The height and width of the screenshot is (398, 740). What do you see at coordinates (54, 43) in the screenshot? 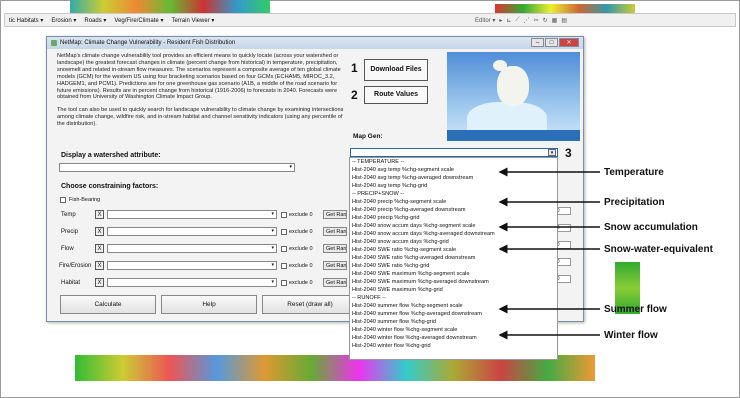
I see `app-icon` at bounding box center [54, 43].